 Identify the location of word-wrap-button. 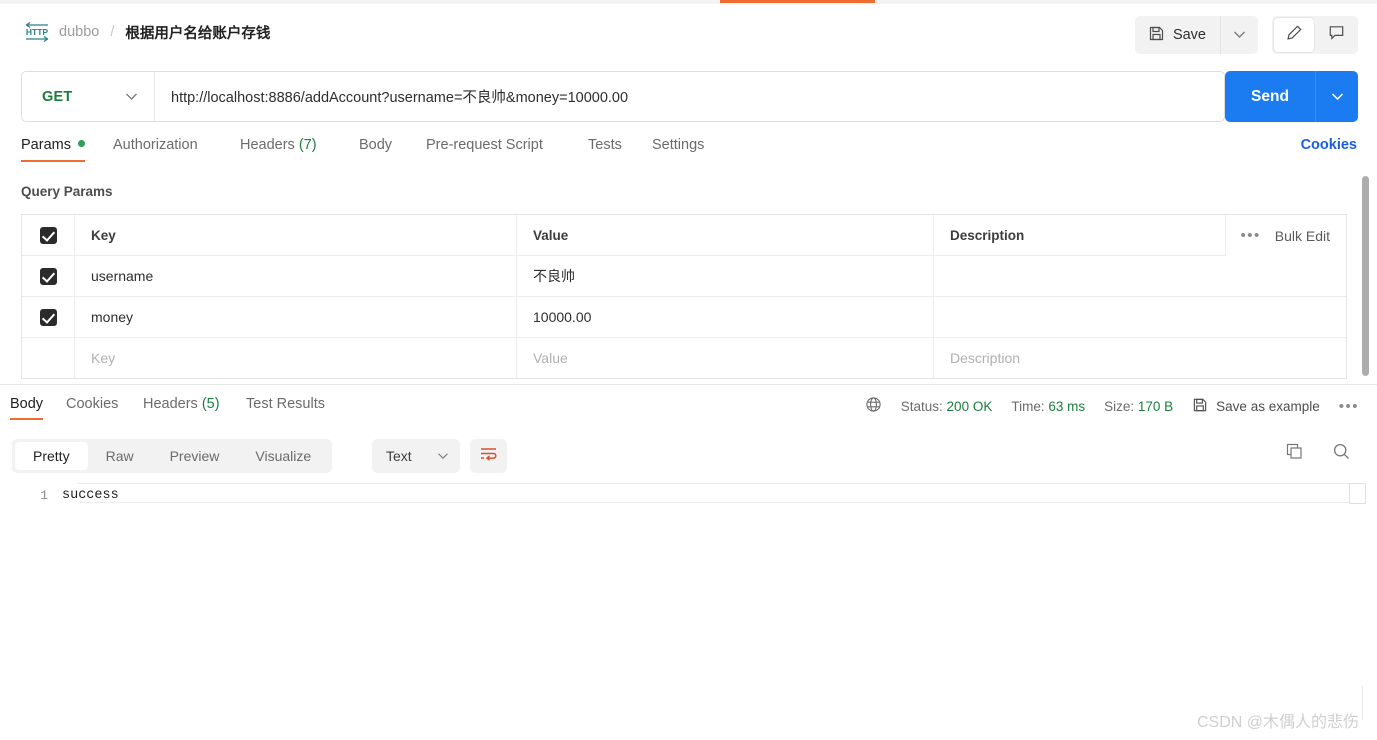
(488, 456).